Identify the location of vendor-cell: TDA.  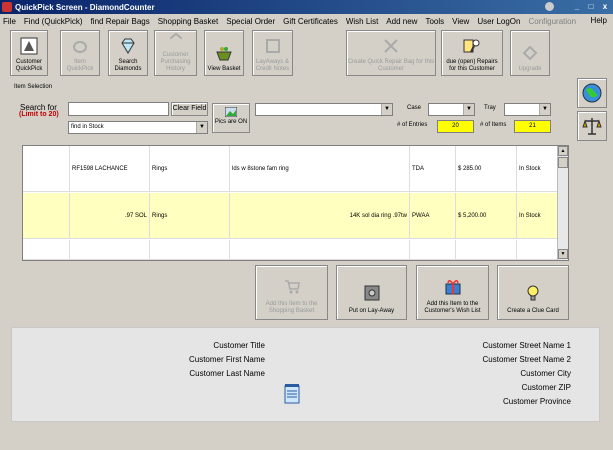
(432, 169).